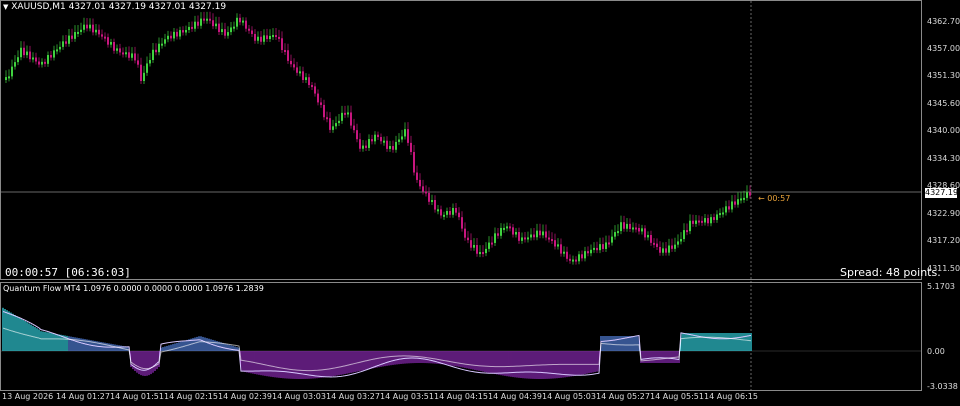  Describe the element at coordinates (245, 396) in the screenshot. I see `time-axis-label: 14 Aug 02:39` at that location.